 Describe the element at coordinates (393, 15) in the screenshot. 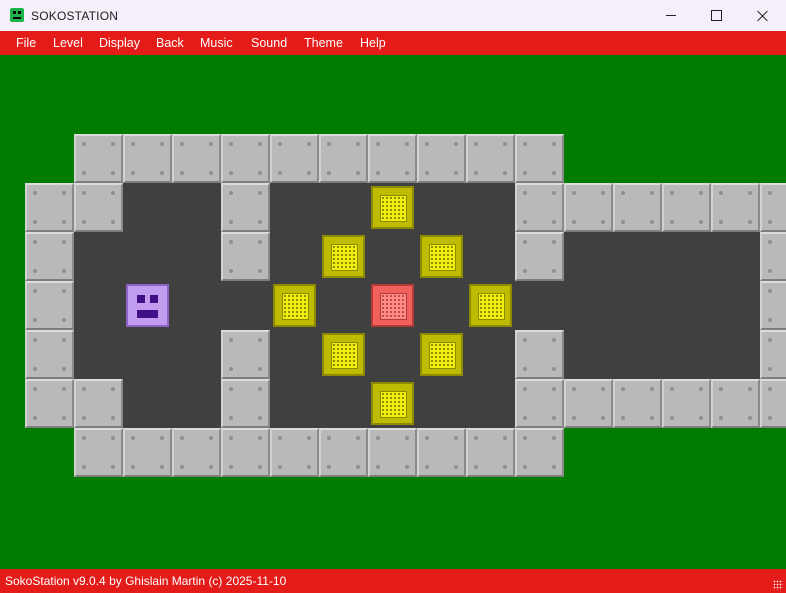

I see `title-bar: SOKOSTATION` at that location.